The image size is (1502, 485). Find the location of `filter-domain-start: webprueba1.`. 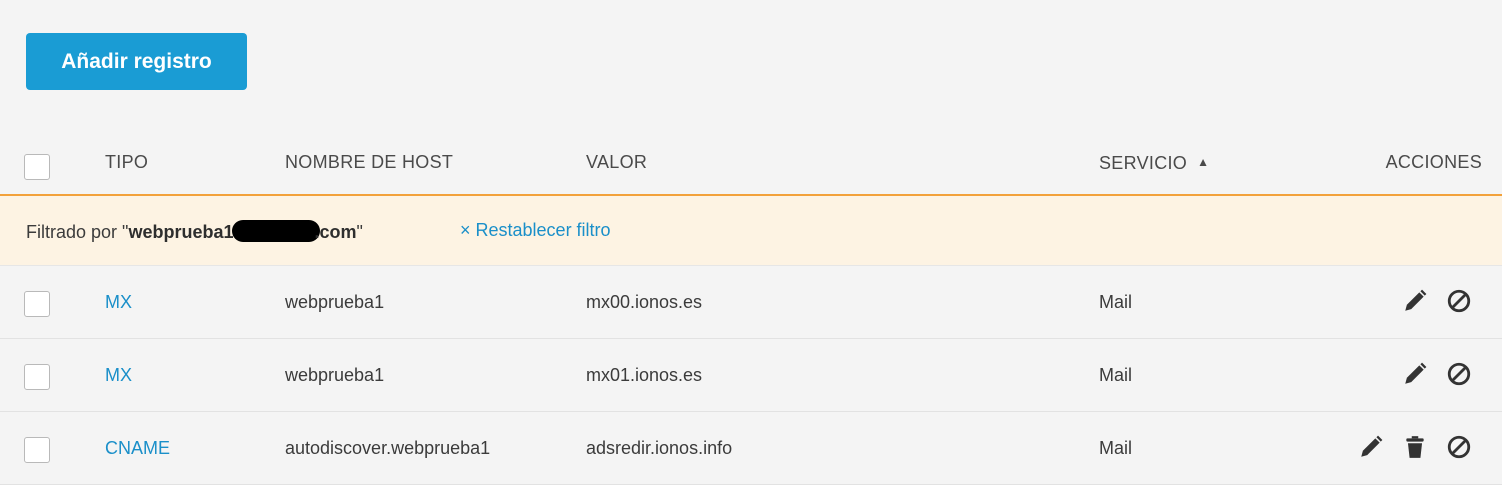

filter-domain-start: webprueba1. is located at coordinates (183, 232).